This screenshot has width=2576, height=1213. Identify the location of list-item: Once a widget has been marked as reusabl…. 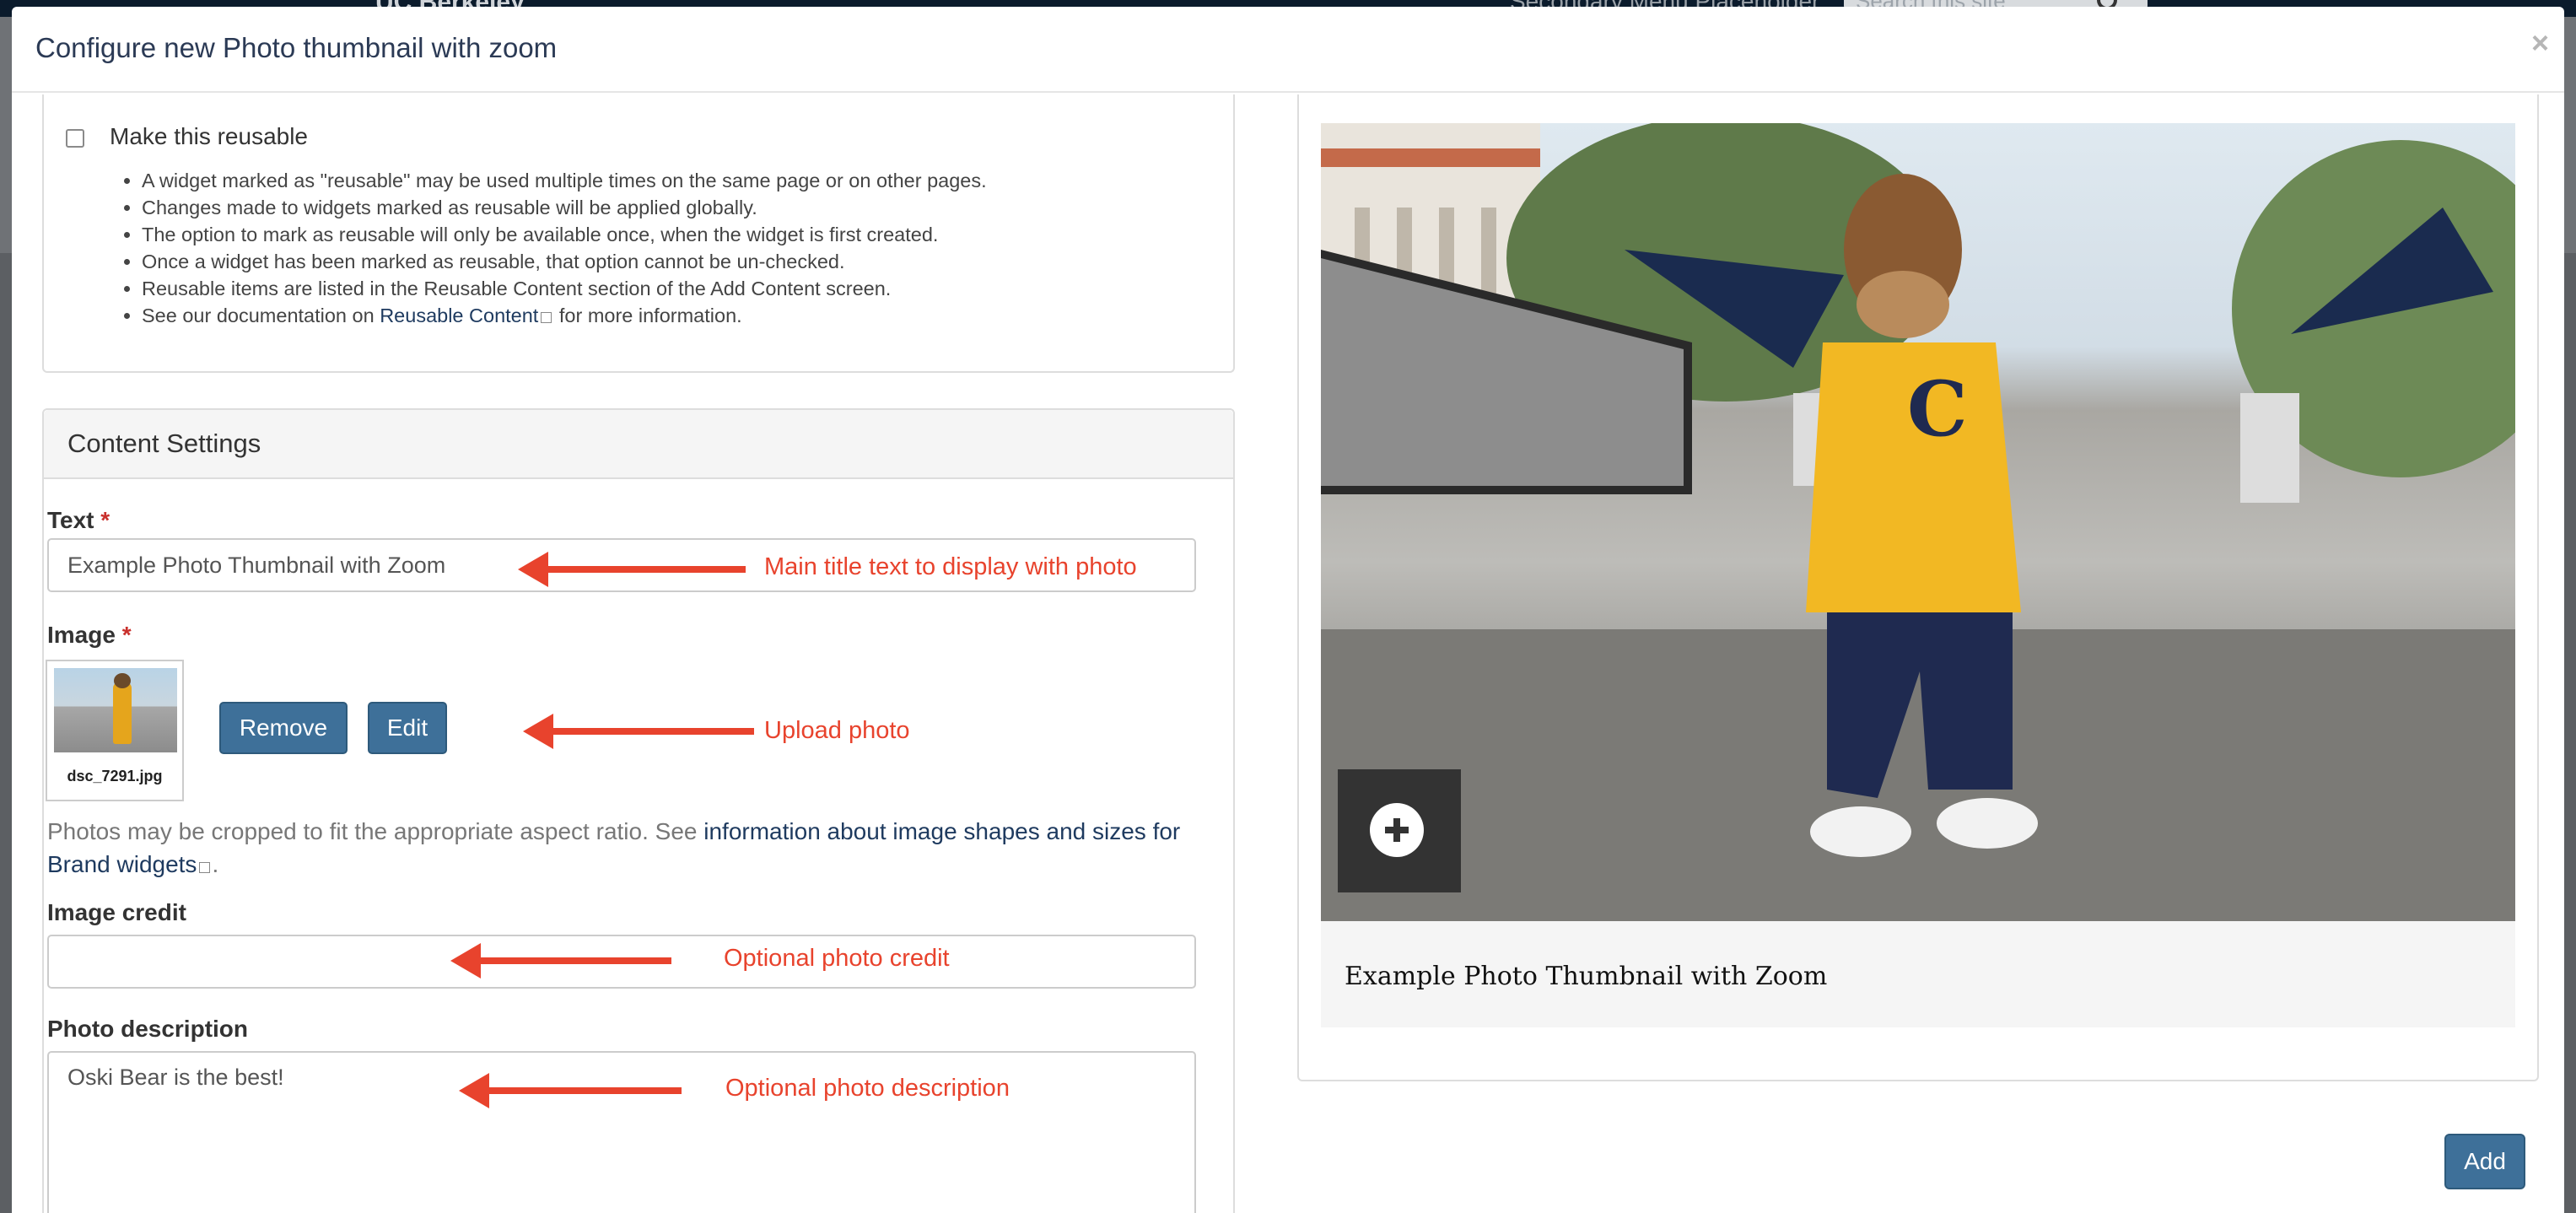
(690, 261).